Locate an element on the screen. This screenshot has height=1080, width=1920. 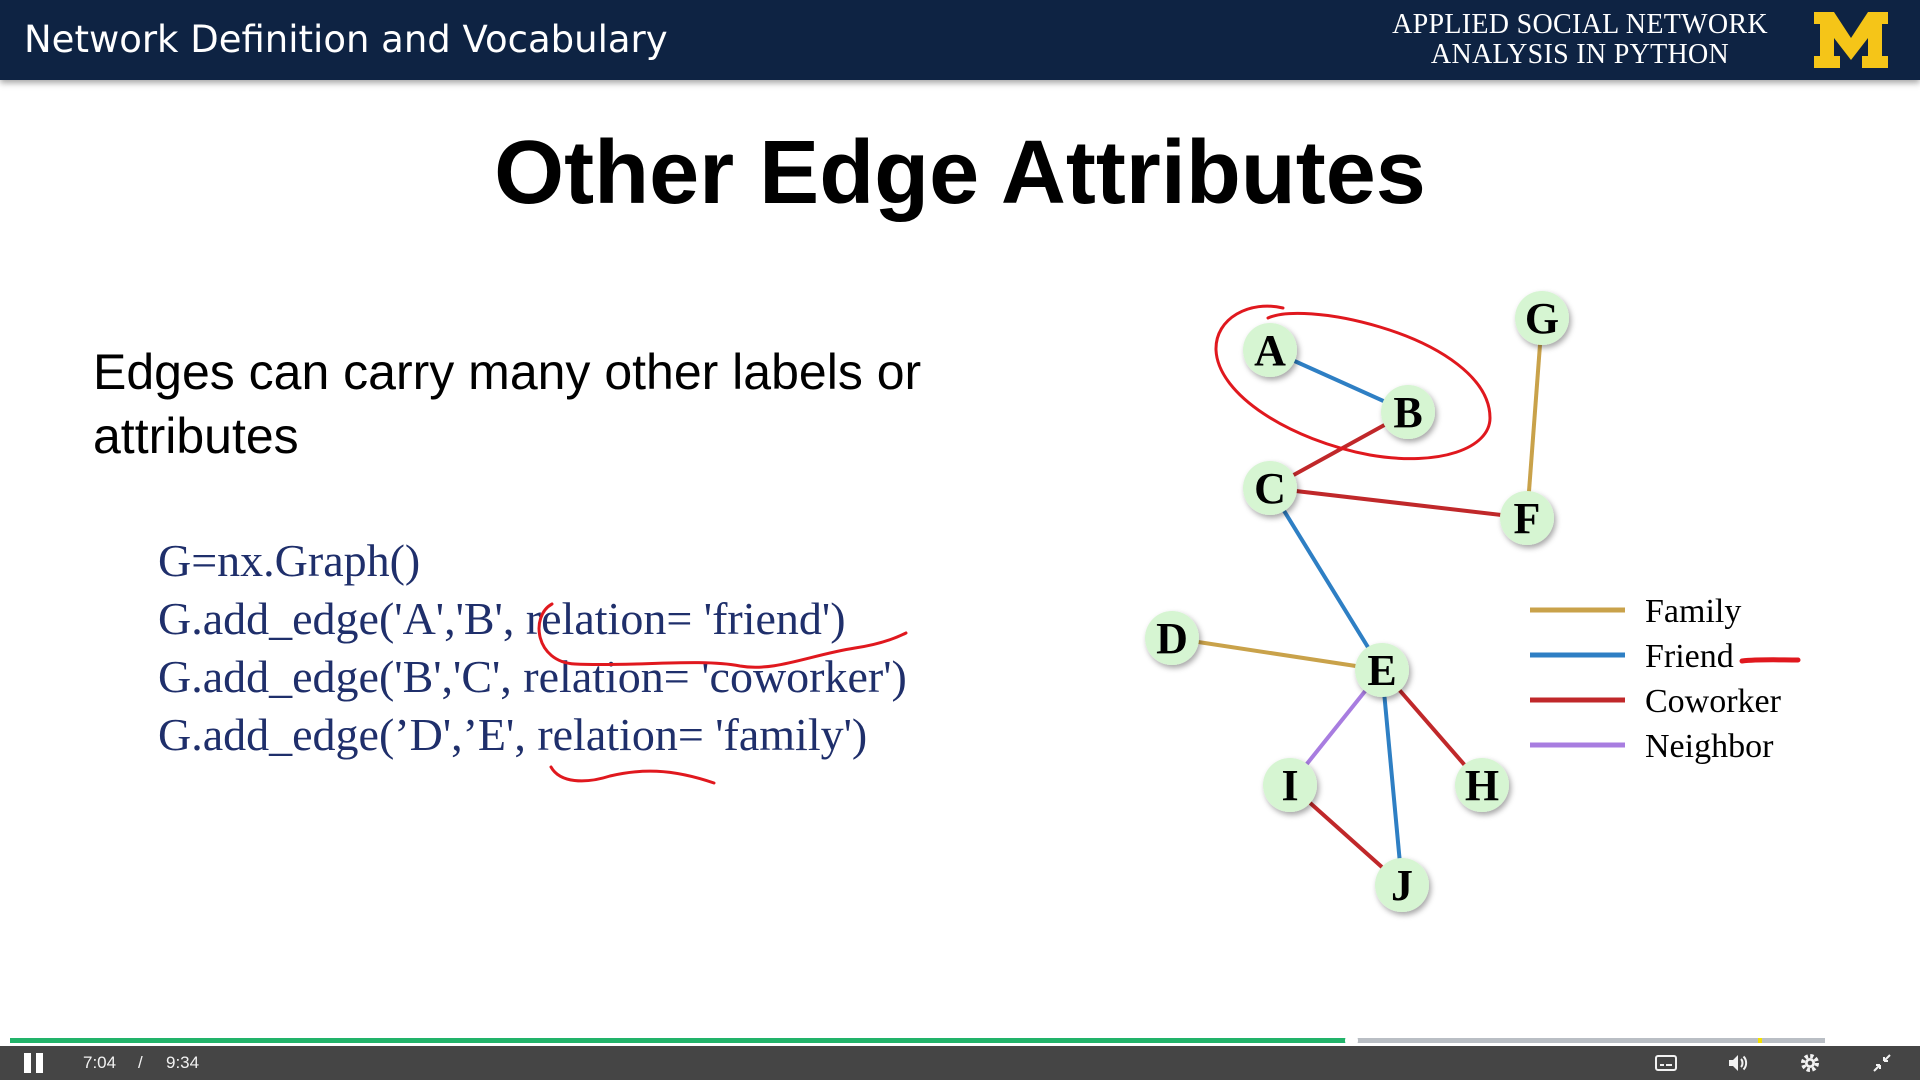
edge-e-j is located at coordinates (1392, 777).